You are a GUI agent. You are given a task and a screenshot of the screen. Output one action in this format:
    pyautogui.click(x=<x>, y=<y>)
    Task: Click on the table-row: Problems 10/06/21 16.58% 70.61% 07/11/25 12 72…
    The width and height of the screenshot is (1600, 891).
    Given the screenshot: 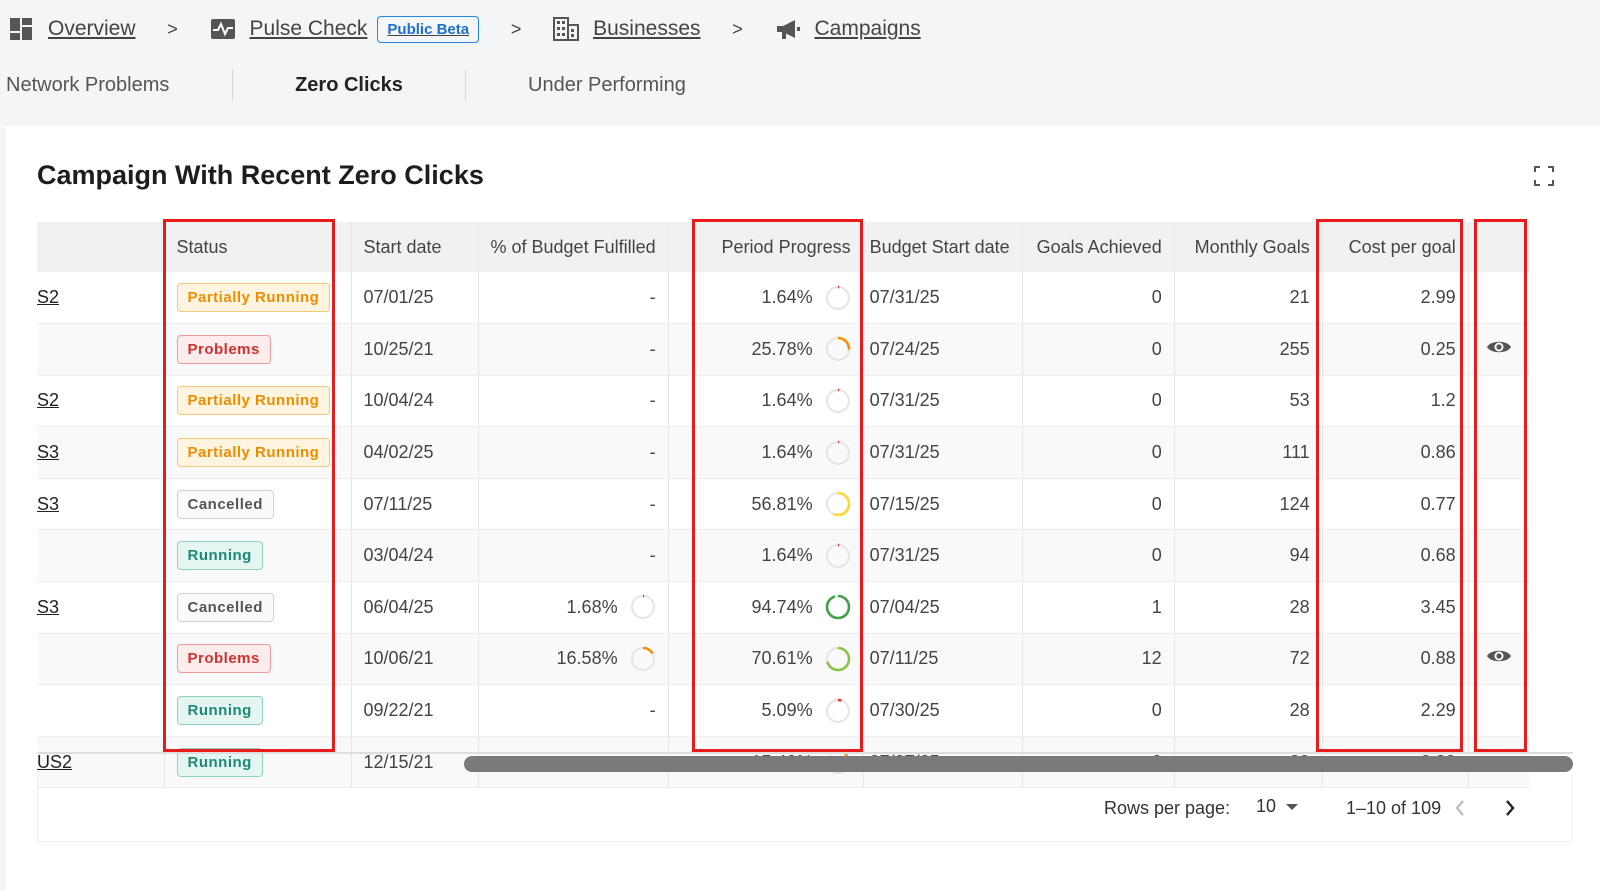 What is the action you would take?
    pyautogui.click(x=784, y=659)
    